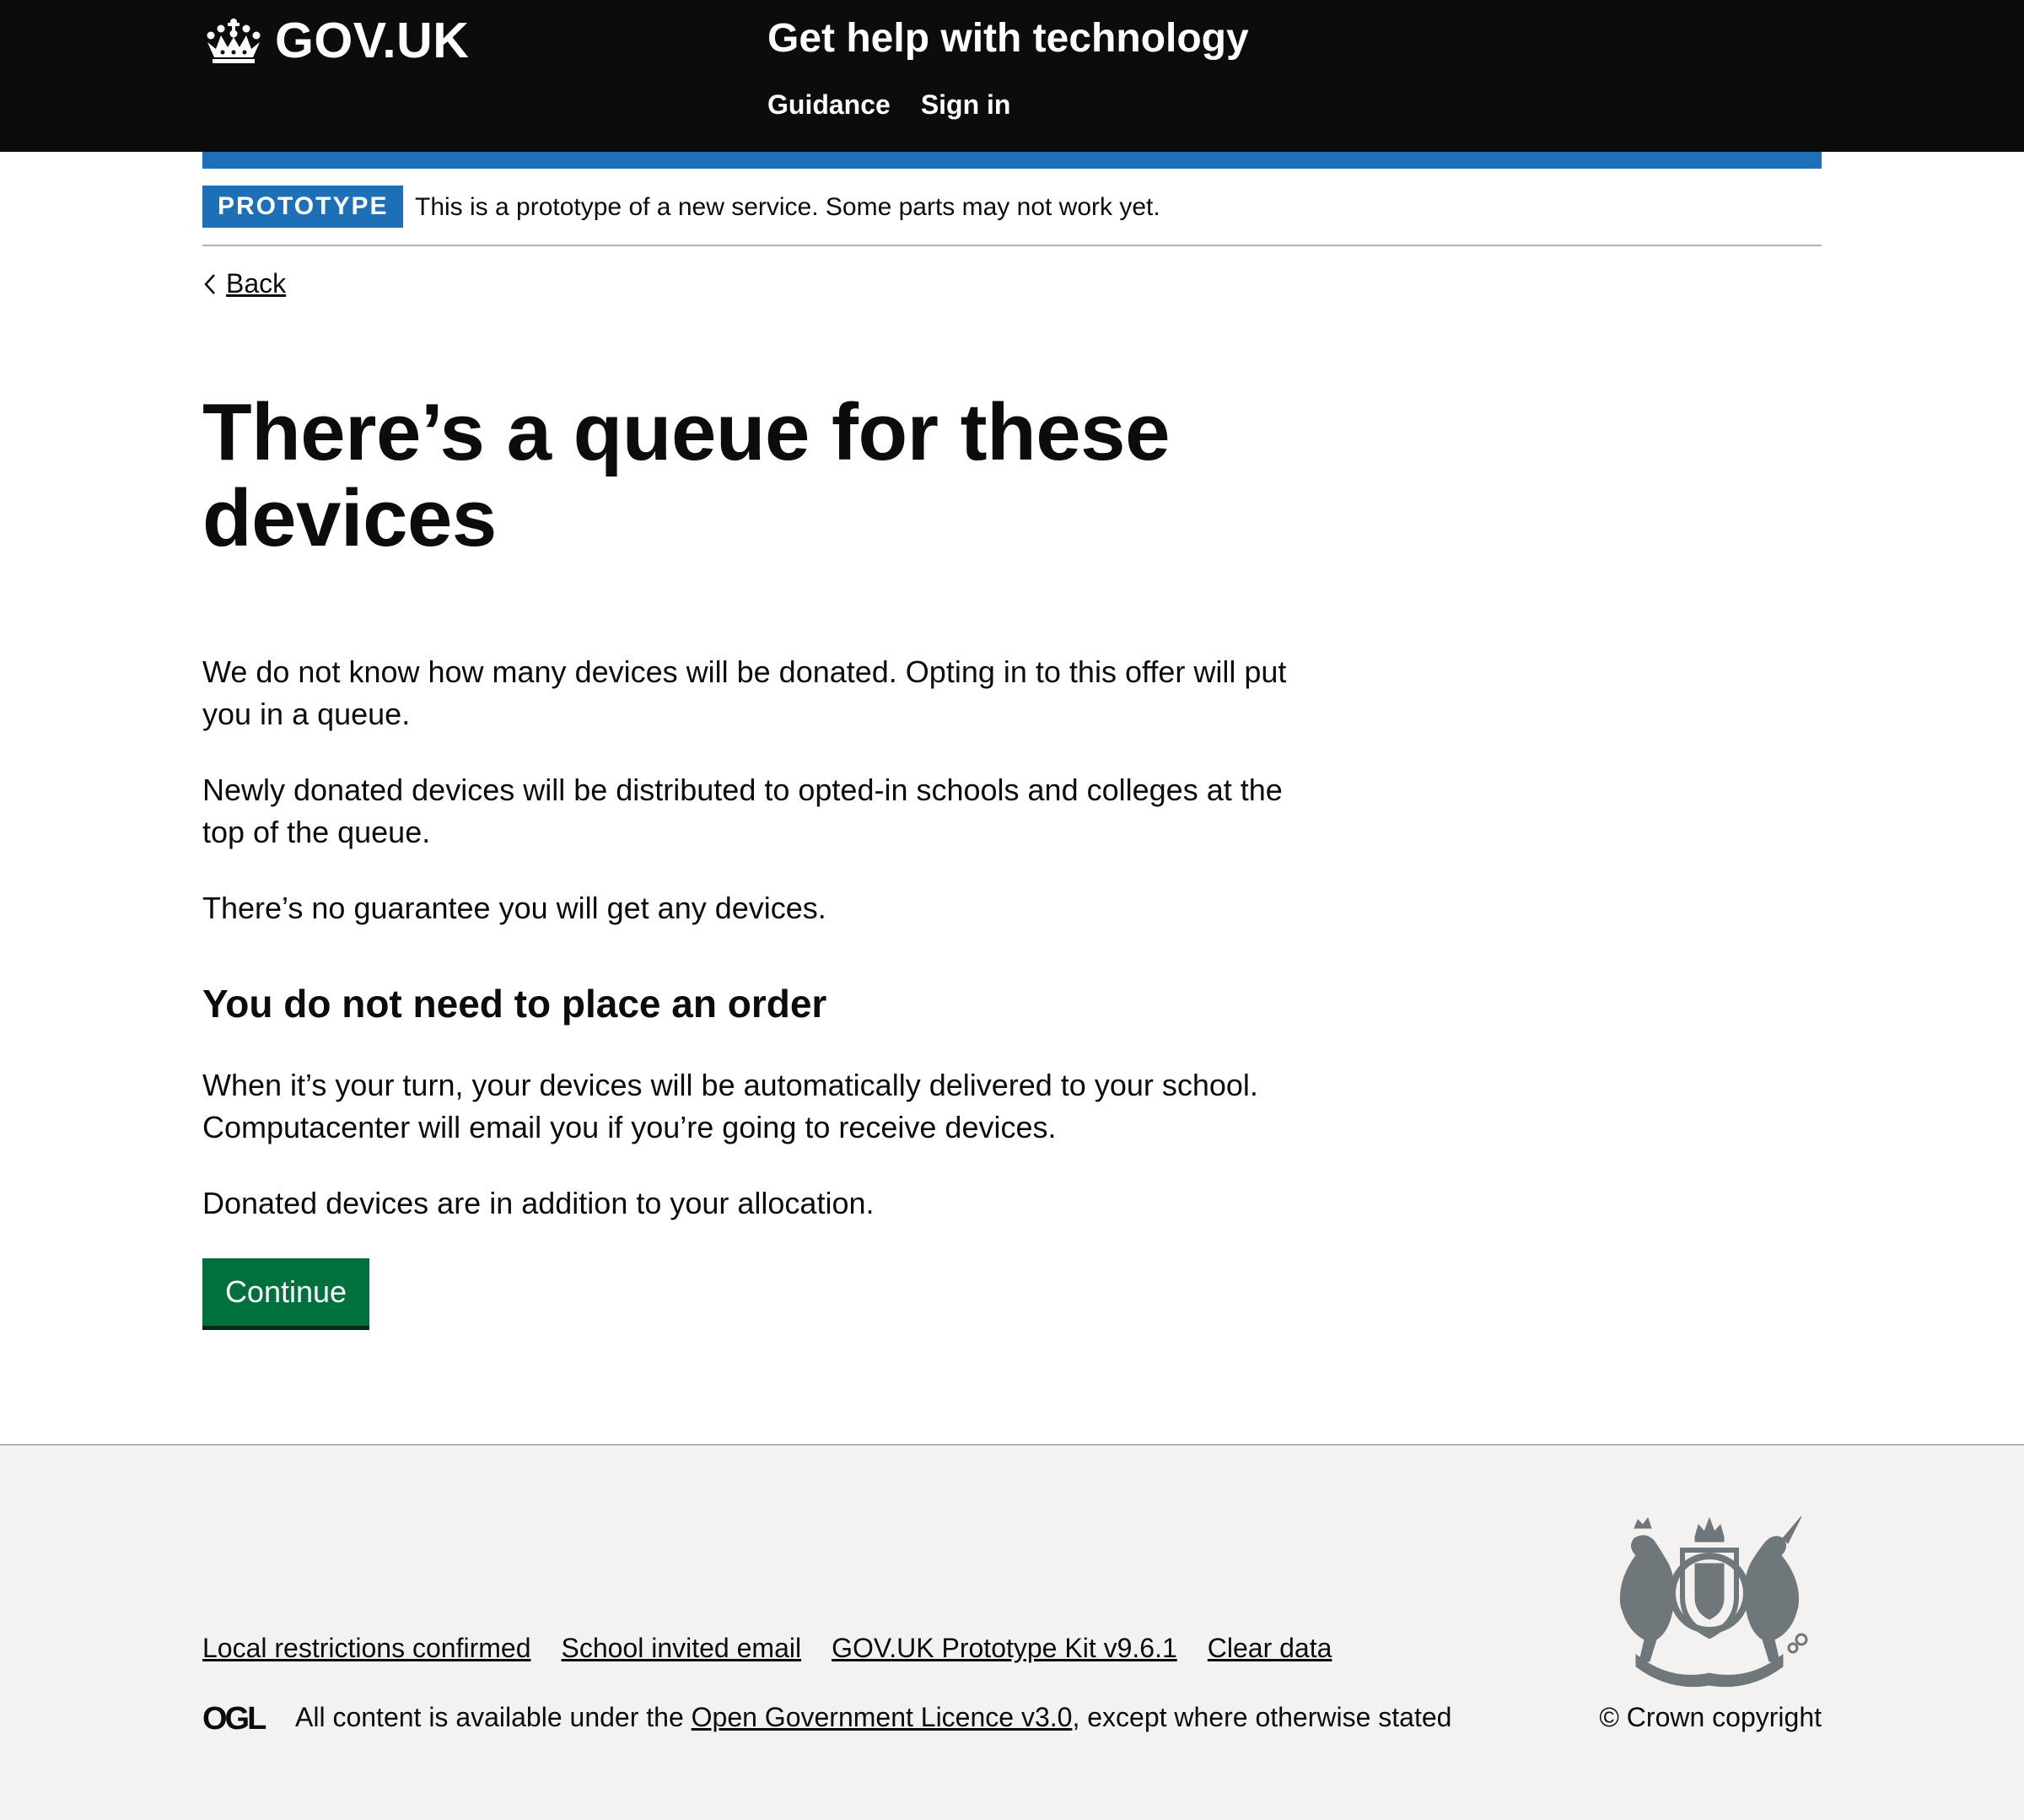 The width and height of the screenshot is (2024, 1820). Describe the element at coordinates (285, 1292) in the screenshot. I see `continue-button: Continue` at that location.